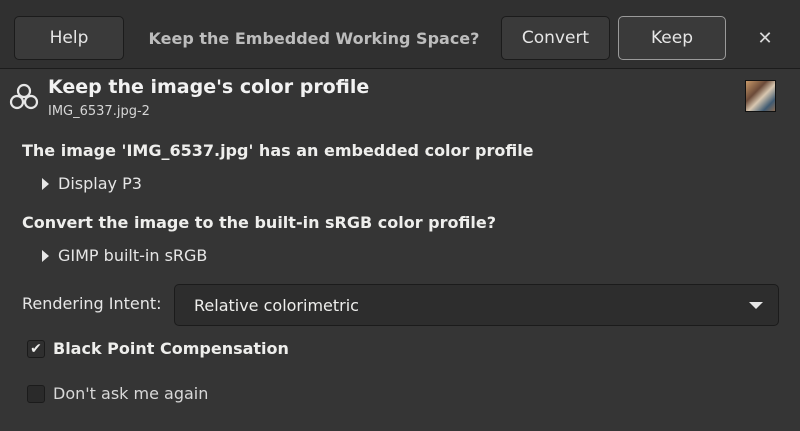 The width and height of the screenshot is (800, 431). What do you see at coordinates (92, 303) in the screenshot?
I see `rendering-intent-label: Rendering Intent:` at bounding box center [92, 303].